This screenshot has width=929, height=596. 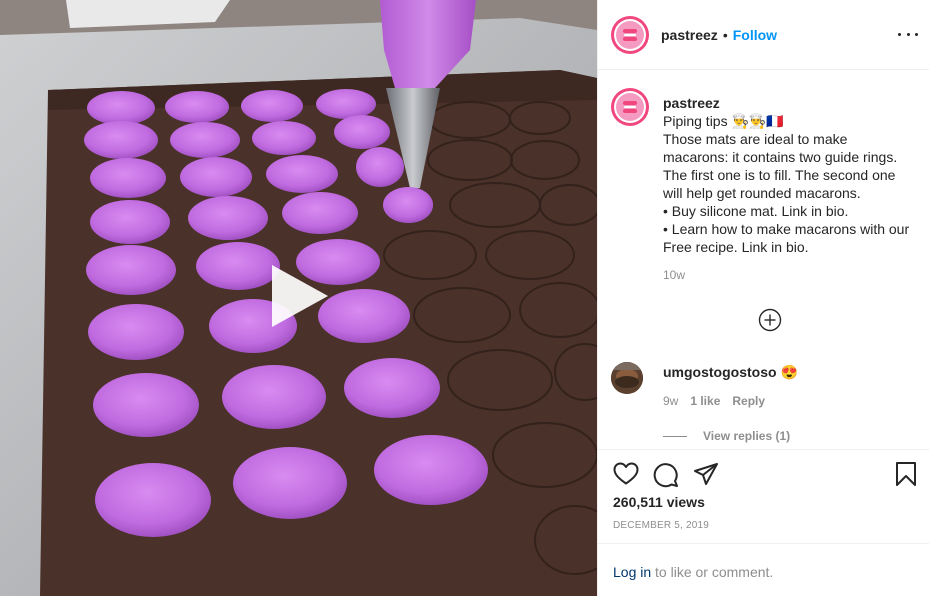 I want to click on caption-line: The first one is to fill. The second one, so click(x=779, y=175).